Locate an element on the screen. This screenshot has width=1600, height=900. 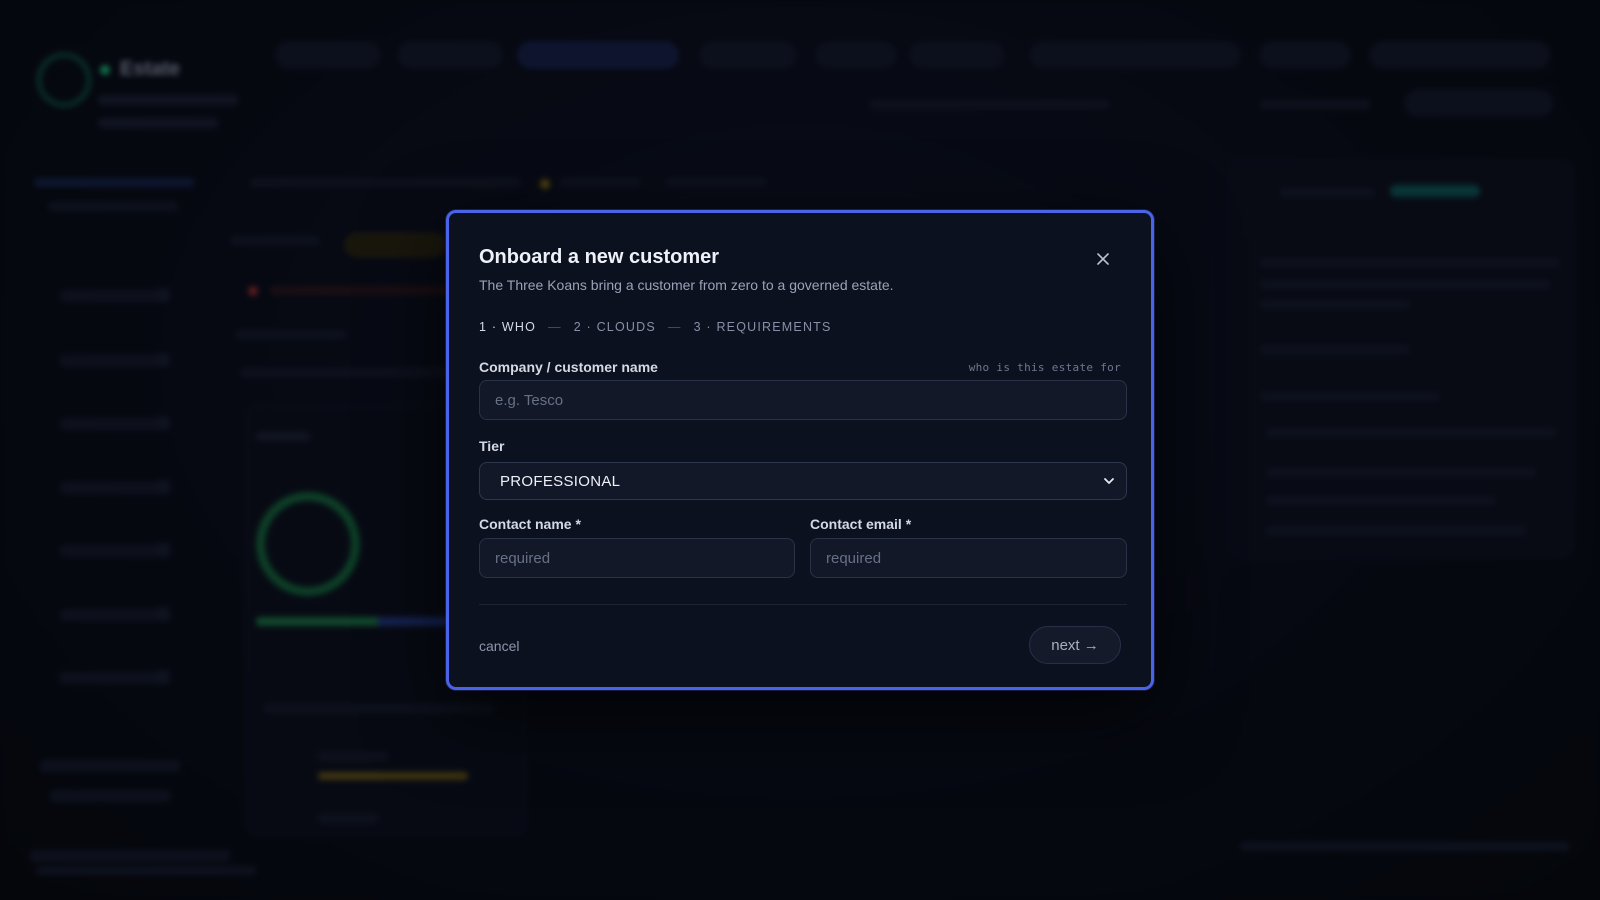
background-gauge is located at coordinates (308, 544).